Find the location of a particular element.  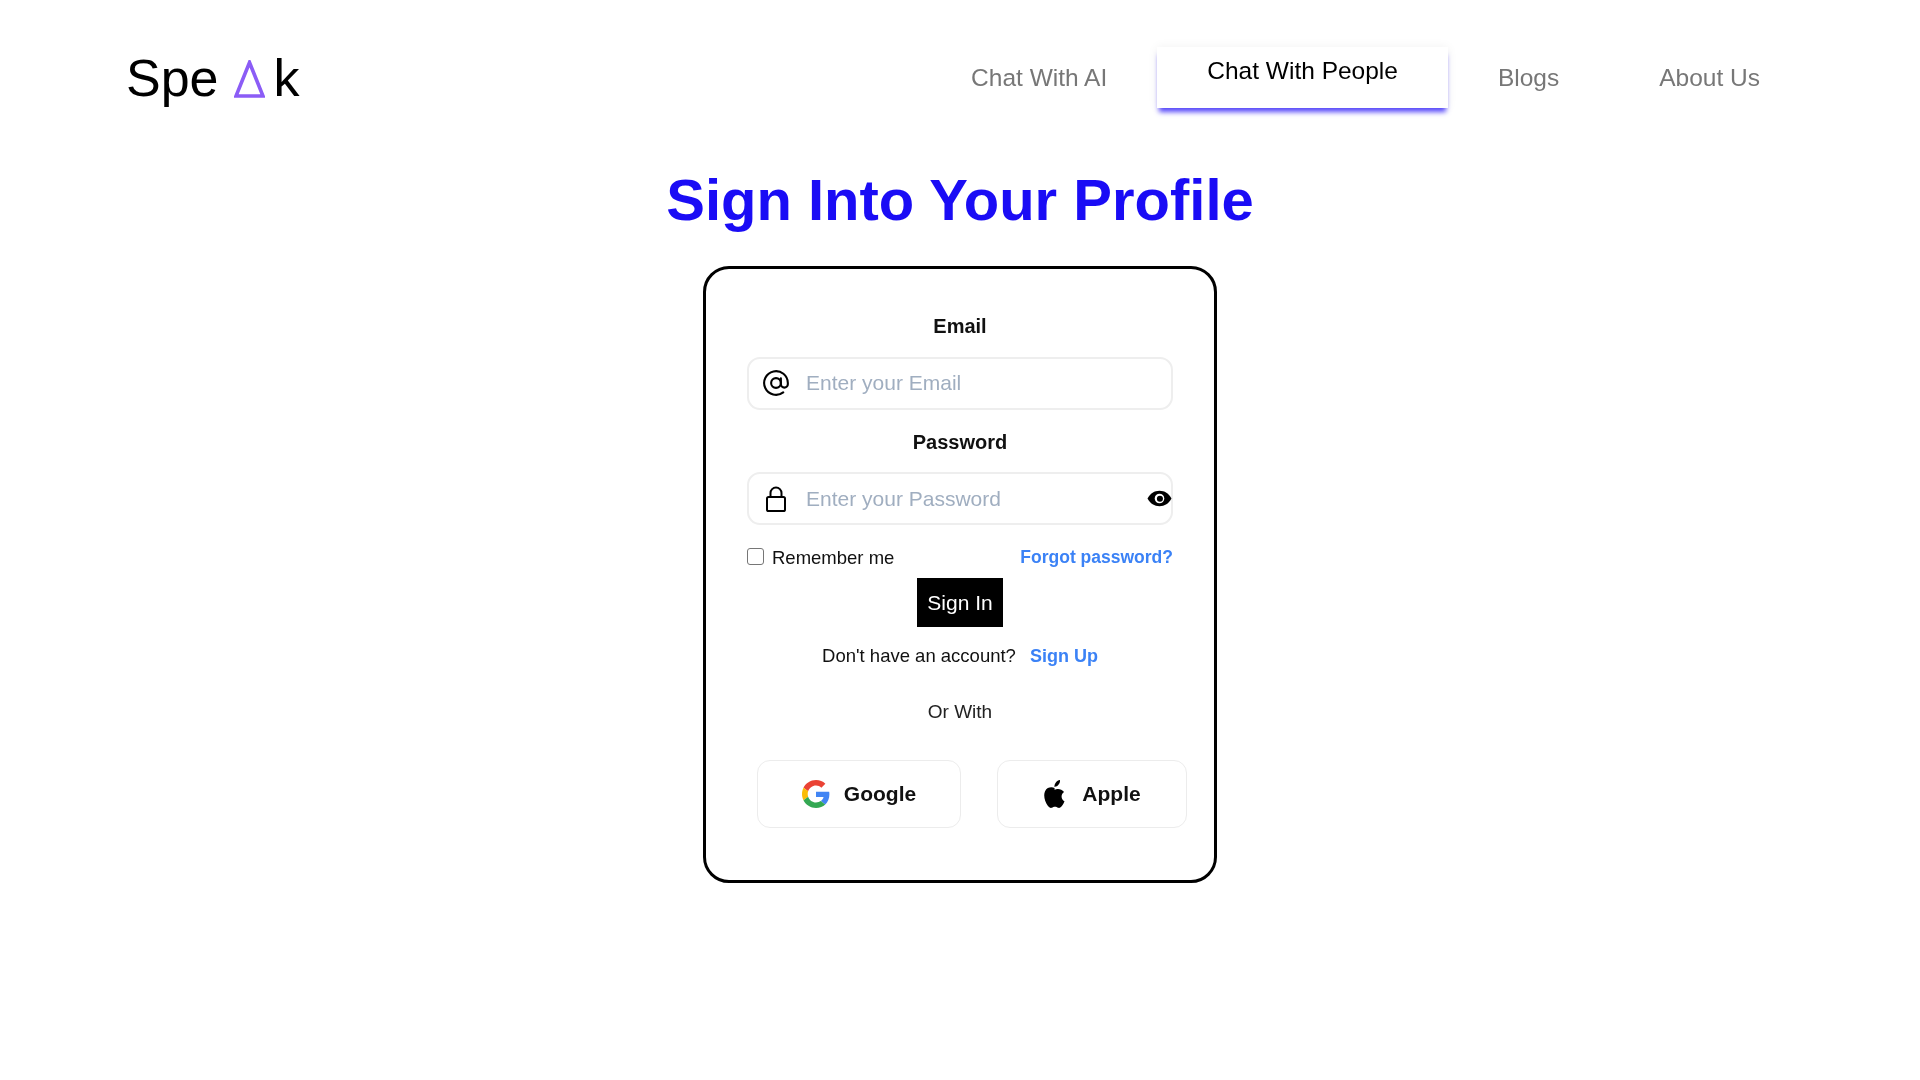

triangle-icon is located at coordinates (249, 78).